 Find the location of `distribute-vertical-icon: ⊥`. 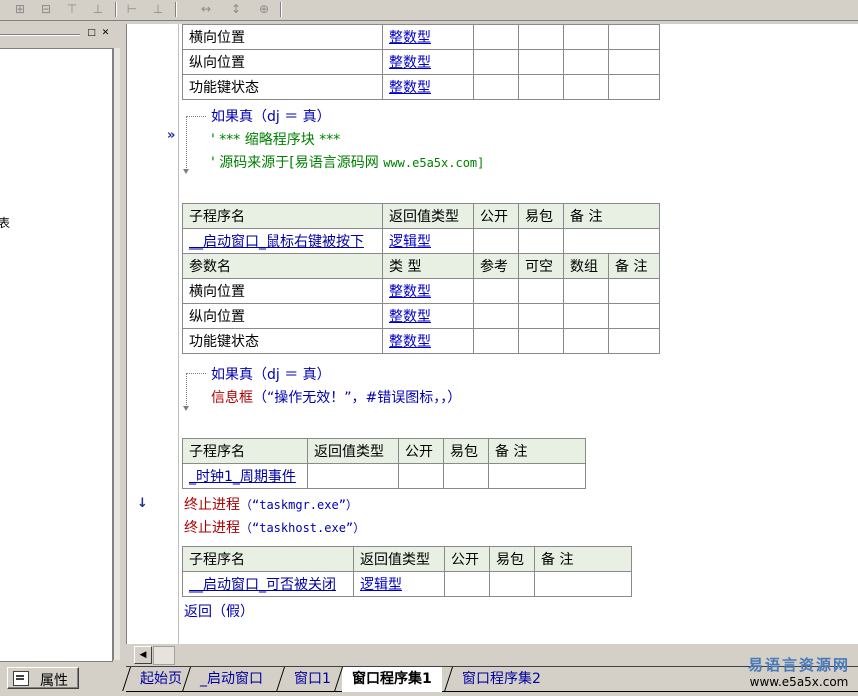

distribute-vertical-icon: ⊥ is located at coordinates (158, 9).